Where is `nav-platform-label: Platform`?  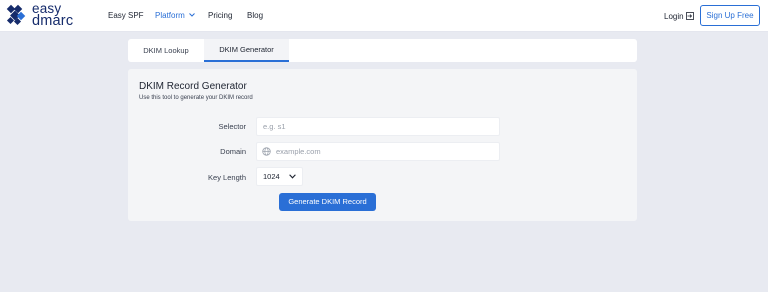
nav-platform-label: Platform is located at coordinates (170, 15).